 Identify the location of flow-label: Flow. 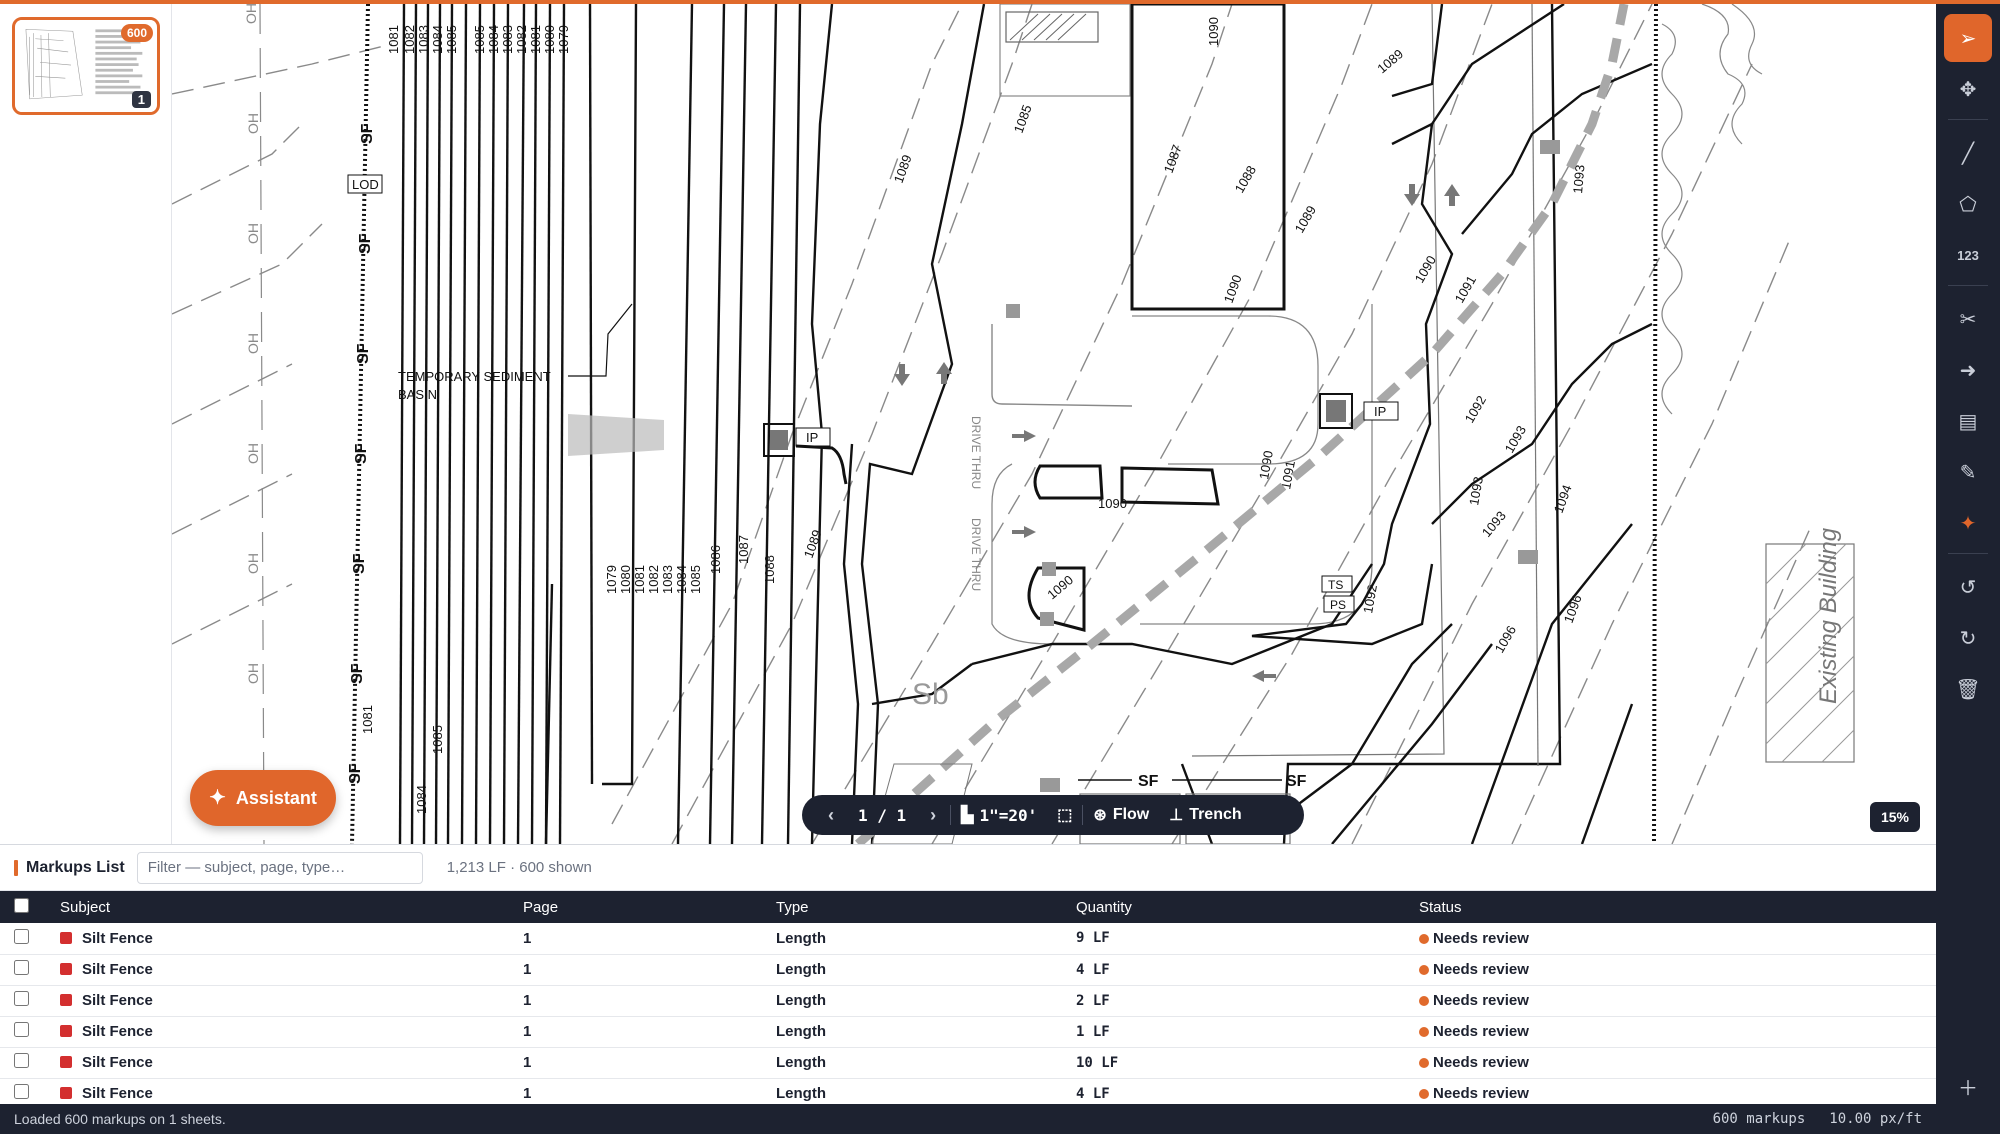
(1131, 814).